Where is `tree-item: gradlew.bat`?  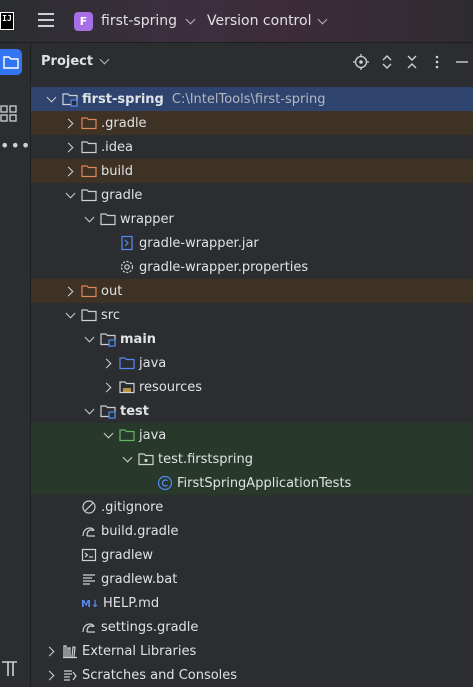 tree-item: gradlew.bat is located at coordinates (252, 579).